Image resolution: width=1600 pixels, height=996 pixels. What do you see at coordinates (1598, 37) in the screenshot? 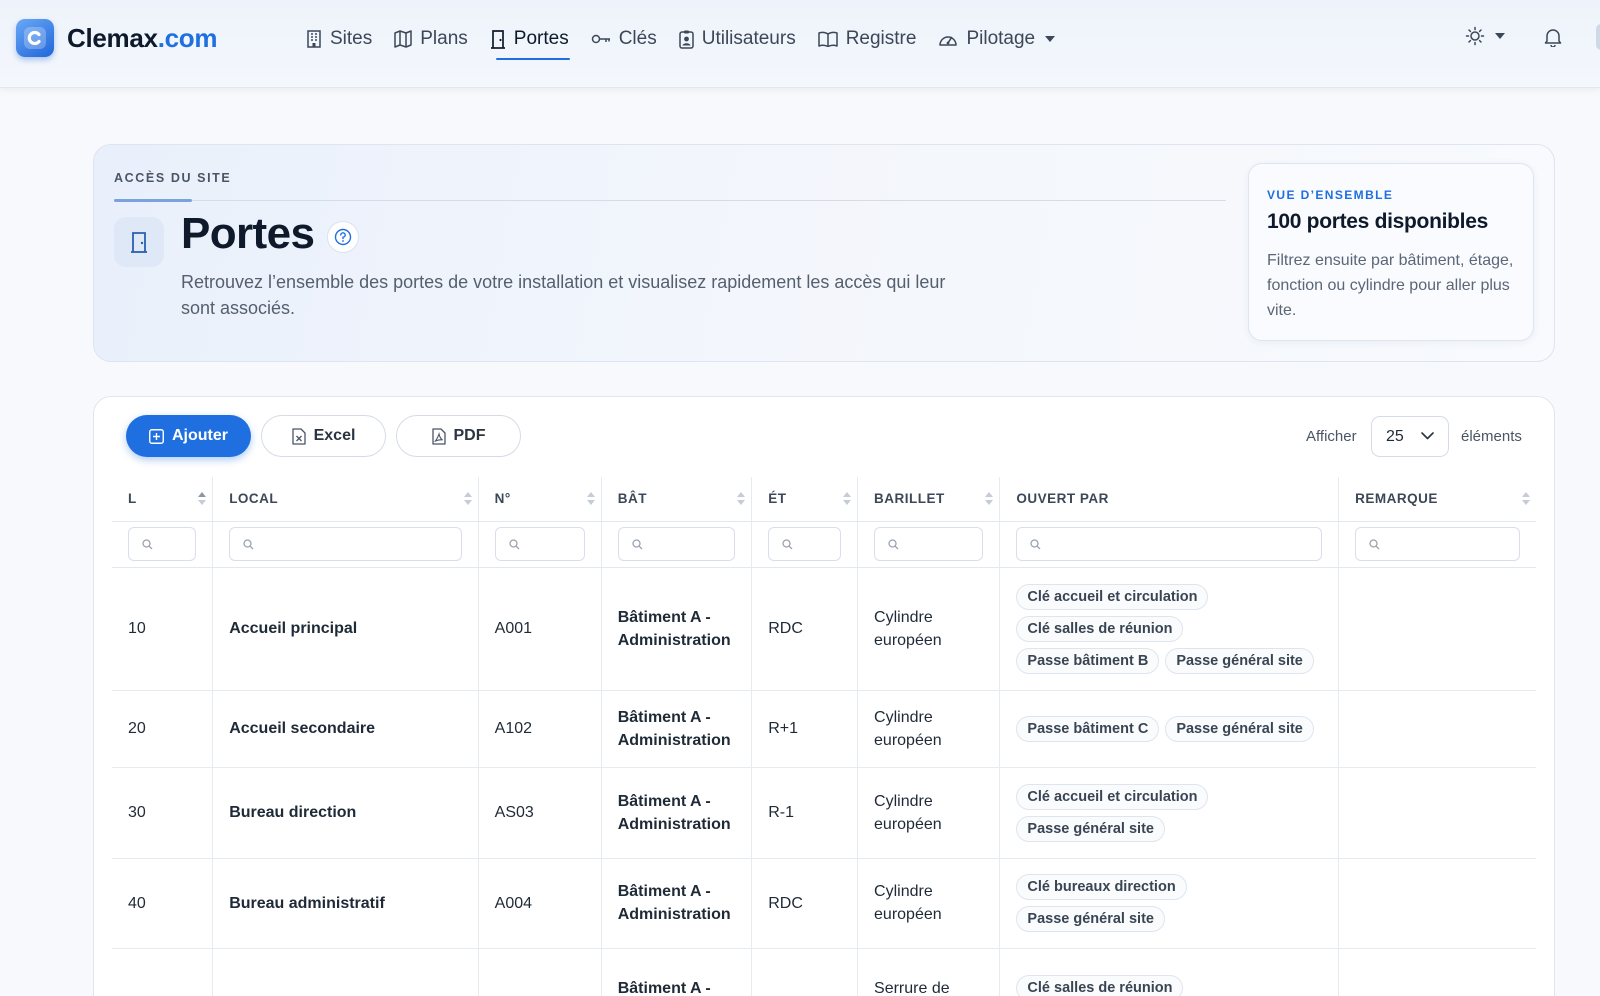
I see `avatar` at bounding box center [1598, 37].